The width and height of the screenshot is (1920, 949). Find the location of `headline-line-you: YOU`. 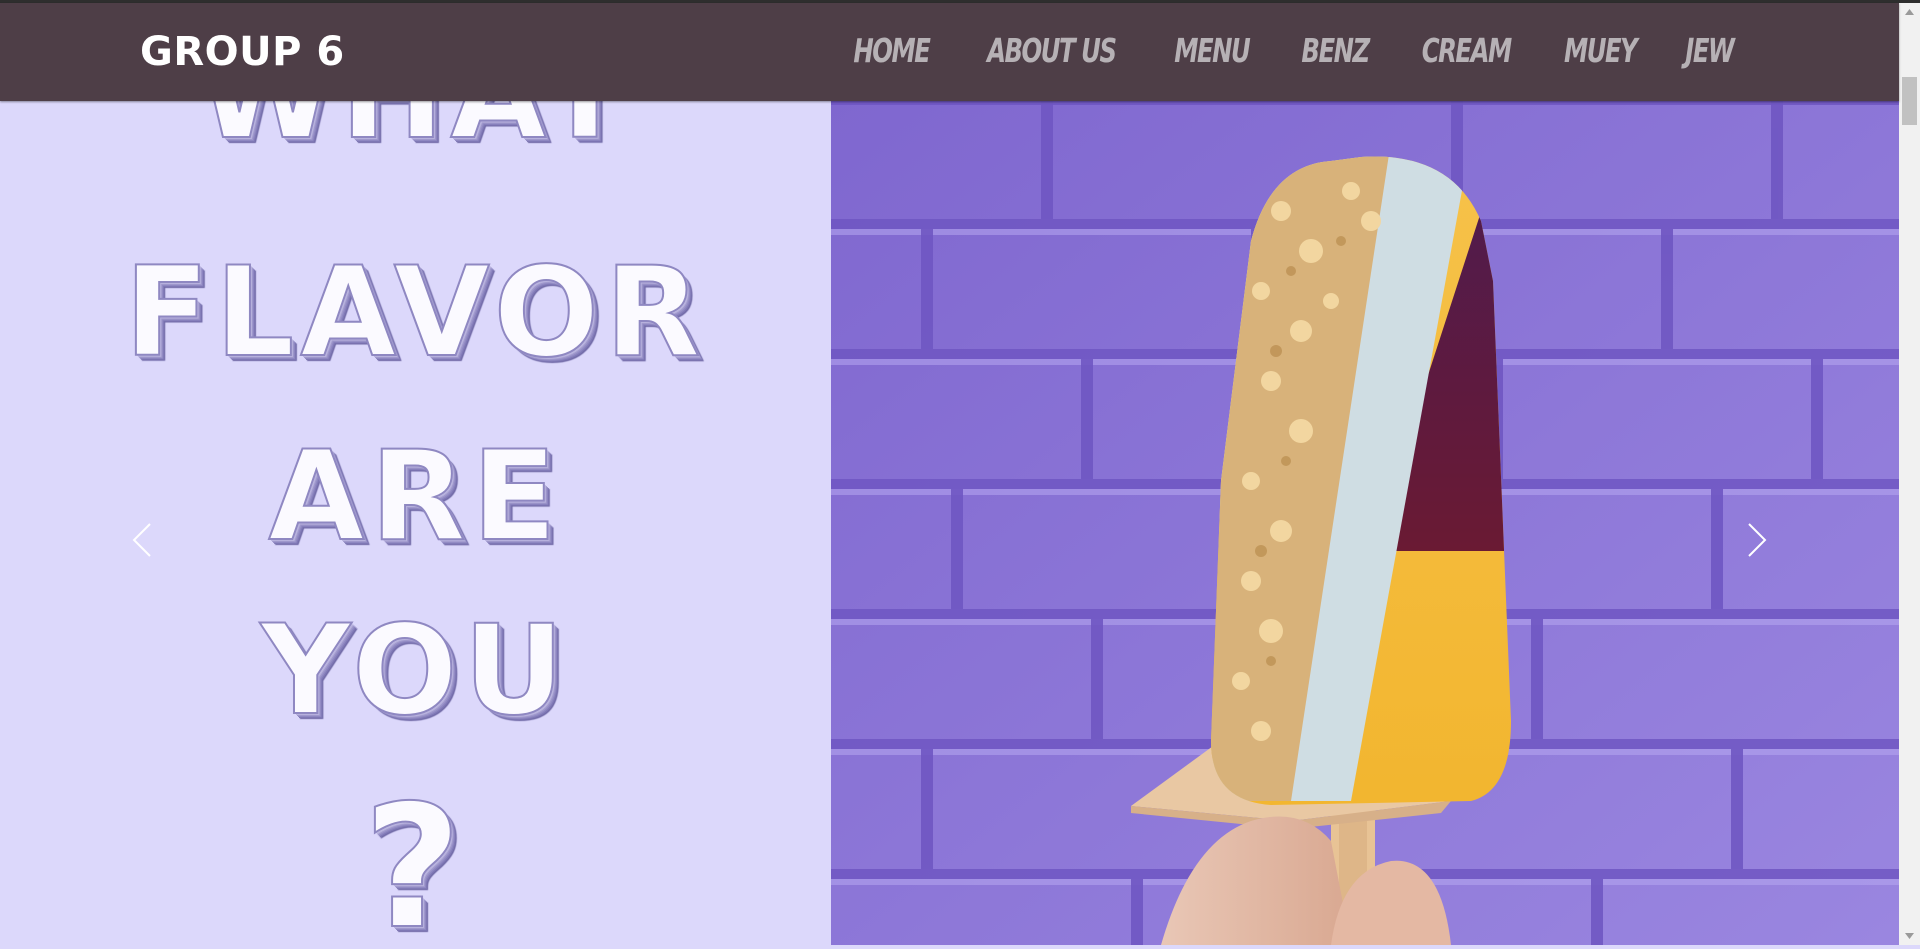

headline-line-you: YOU is located at coordinates (415, 671).